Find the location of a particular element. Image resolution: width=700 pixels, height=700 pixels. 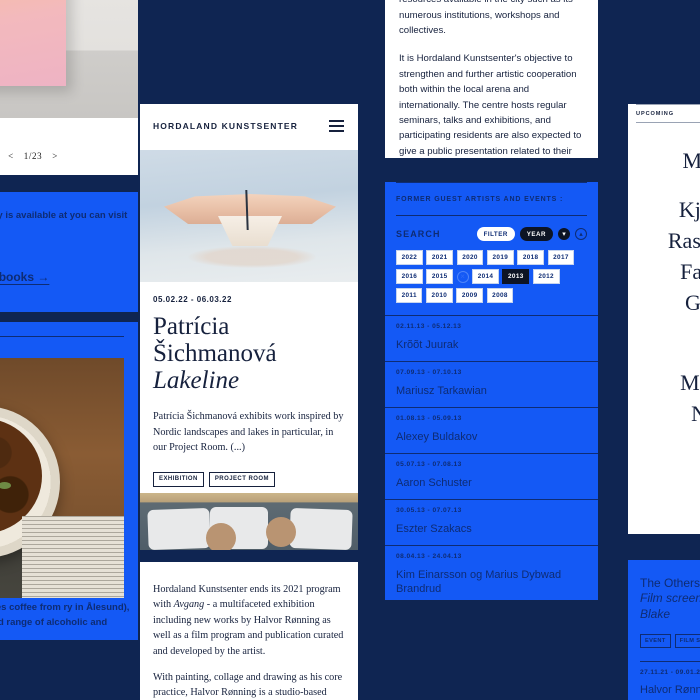

year-button-2017: 2017 is located at coordinates (561, 258).